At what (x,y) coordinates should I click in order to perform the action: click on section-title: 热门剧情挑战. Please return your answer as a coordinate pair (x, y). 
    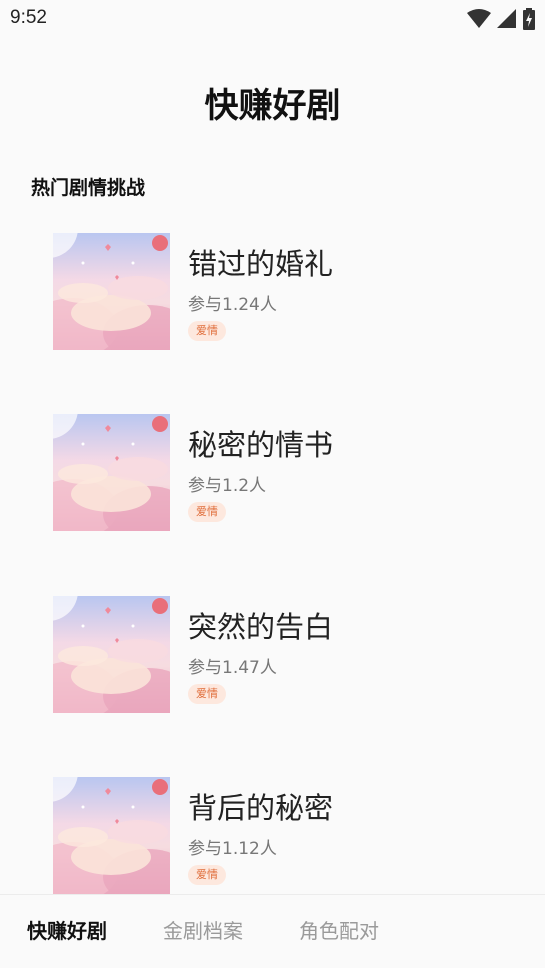
    Looking at the image, I should click on (88, 188).